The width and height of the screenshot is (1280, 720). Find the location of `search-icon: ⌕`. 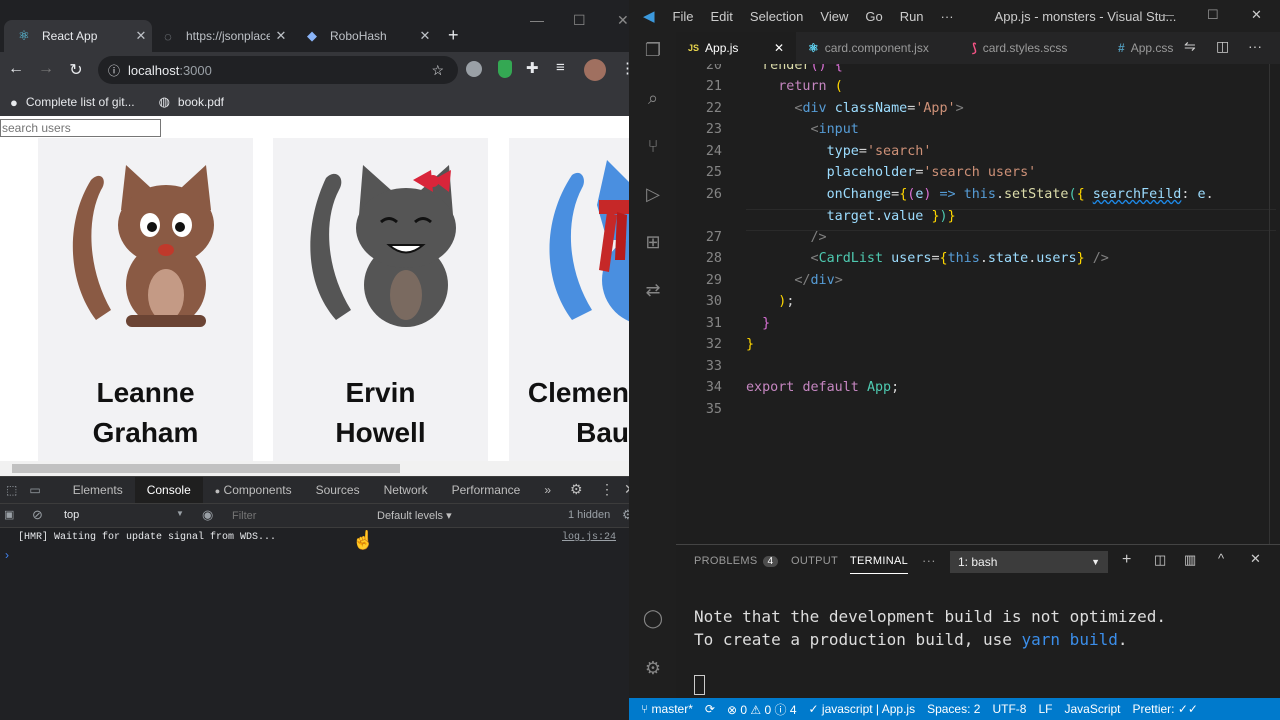

search-icon: ⌕ is located at coordinates (653, 100).